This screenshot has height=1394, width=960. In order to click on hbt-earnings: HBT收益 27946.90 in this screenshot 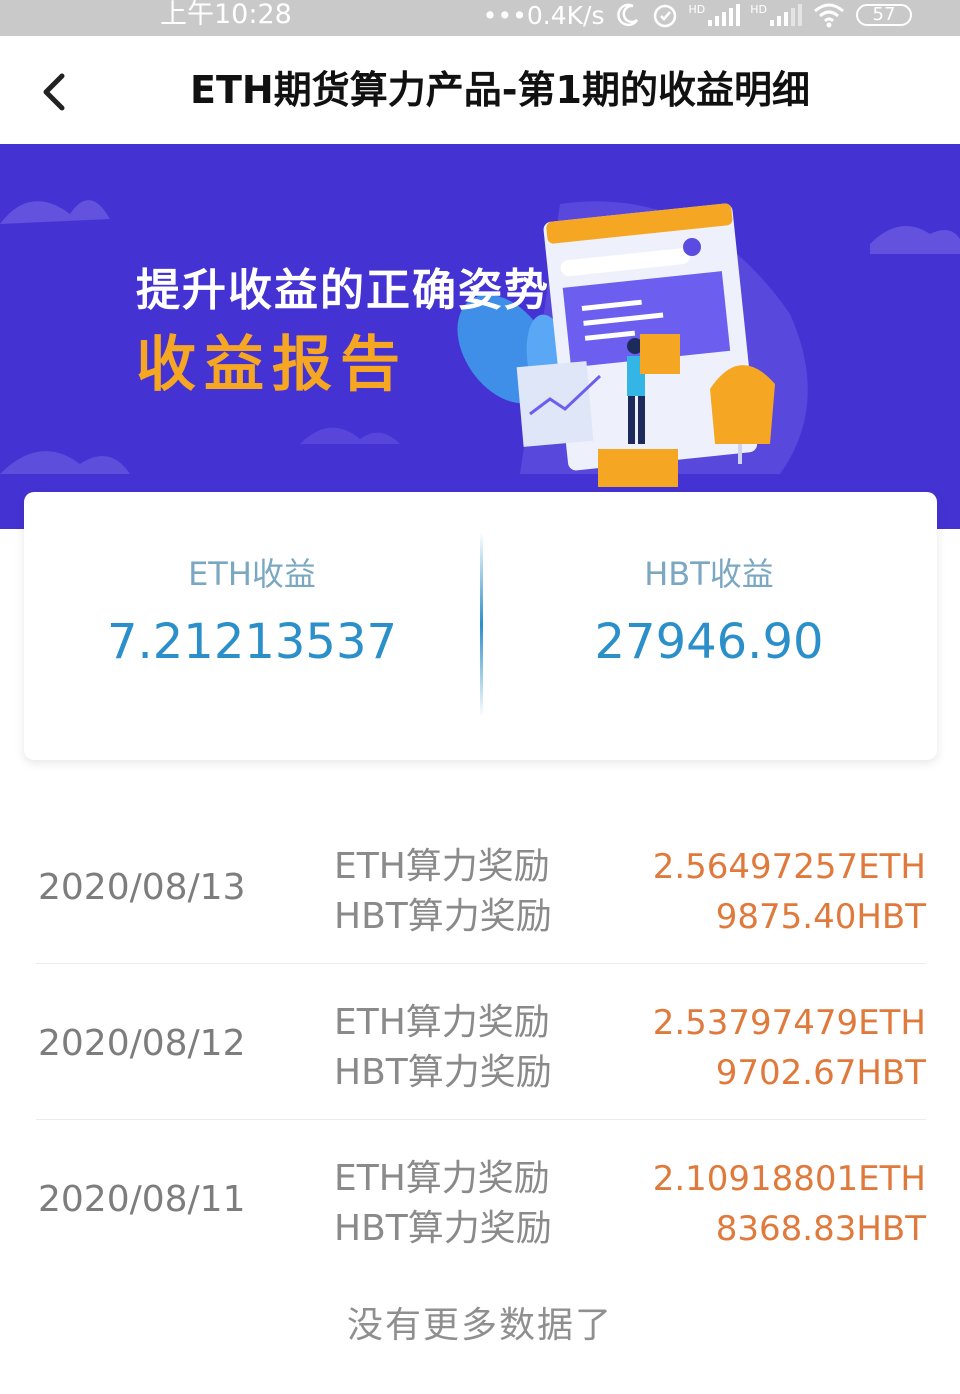, I will do `click(709, 582)`.